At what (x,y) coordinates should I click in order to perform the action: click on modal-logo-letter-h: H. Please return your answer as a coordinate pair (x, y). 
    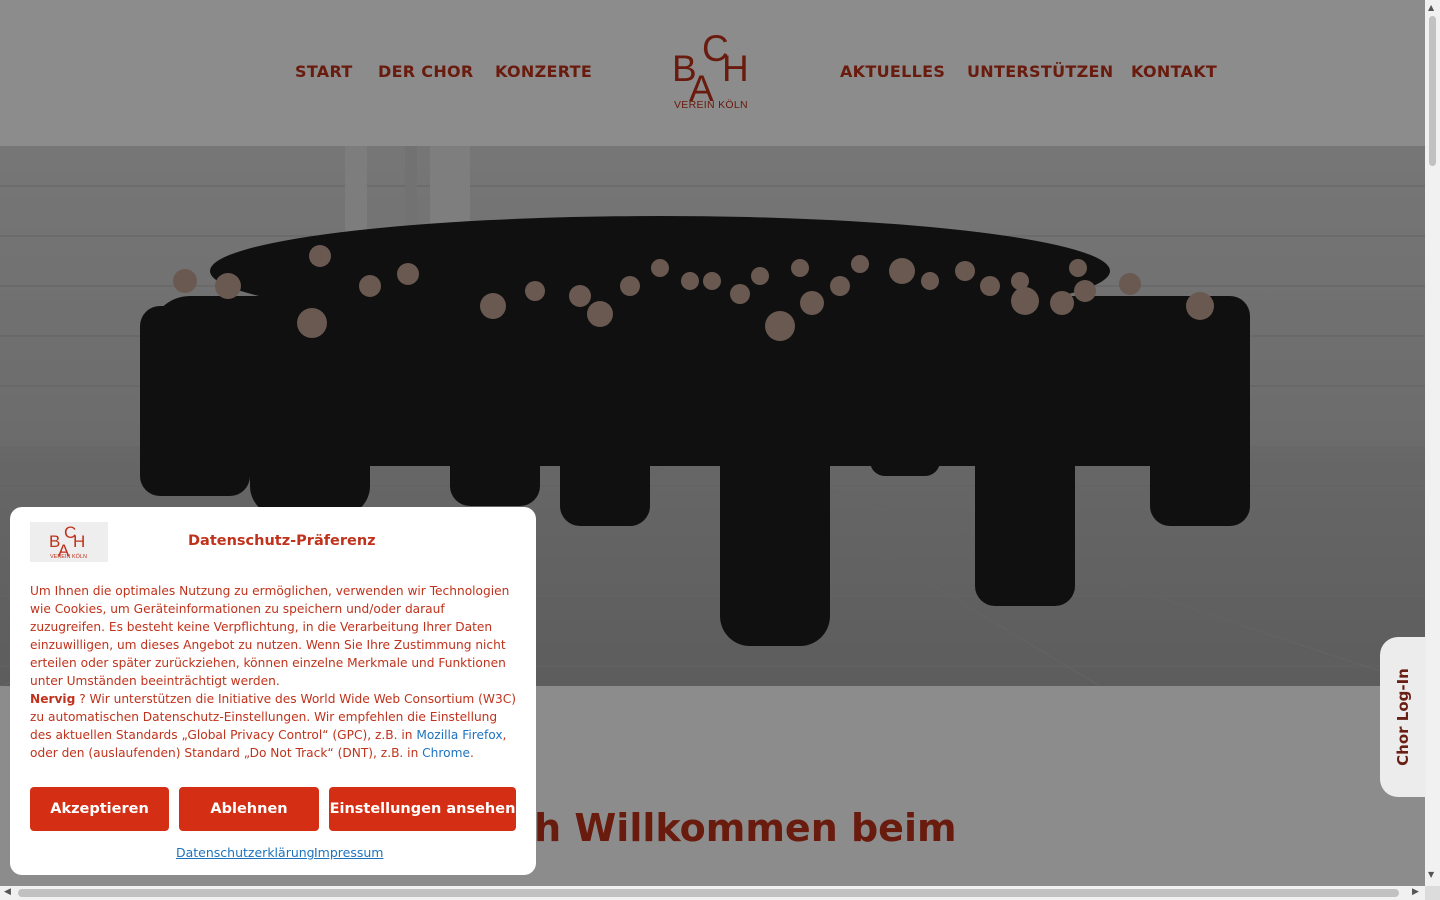
    Looking at the image, I should click on (79, 541).